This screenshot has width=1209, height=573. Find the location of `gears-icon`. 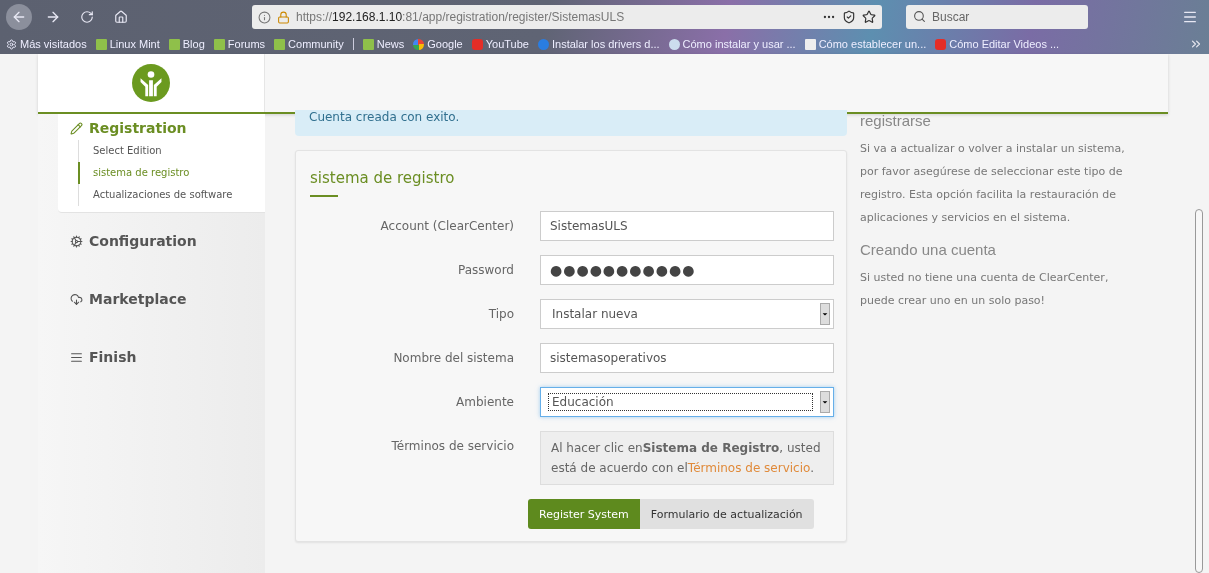

gears-icon is located at coordinates (76, 241).